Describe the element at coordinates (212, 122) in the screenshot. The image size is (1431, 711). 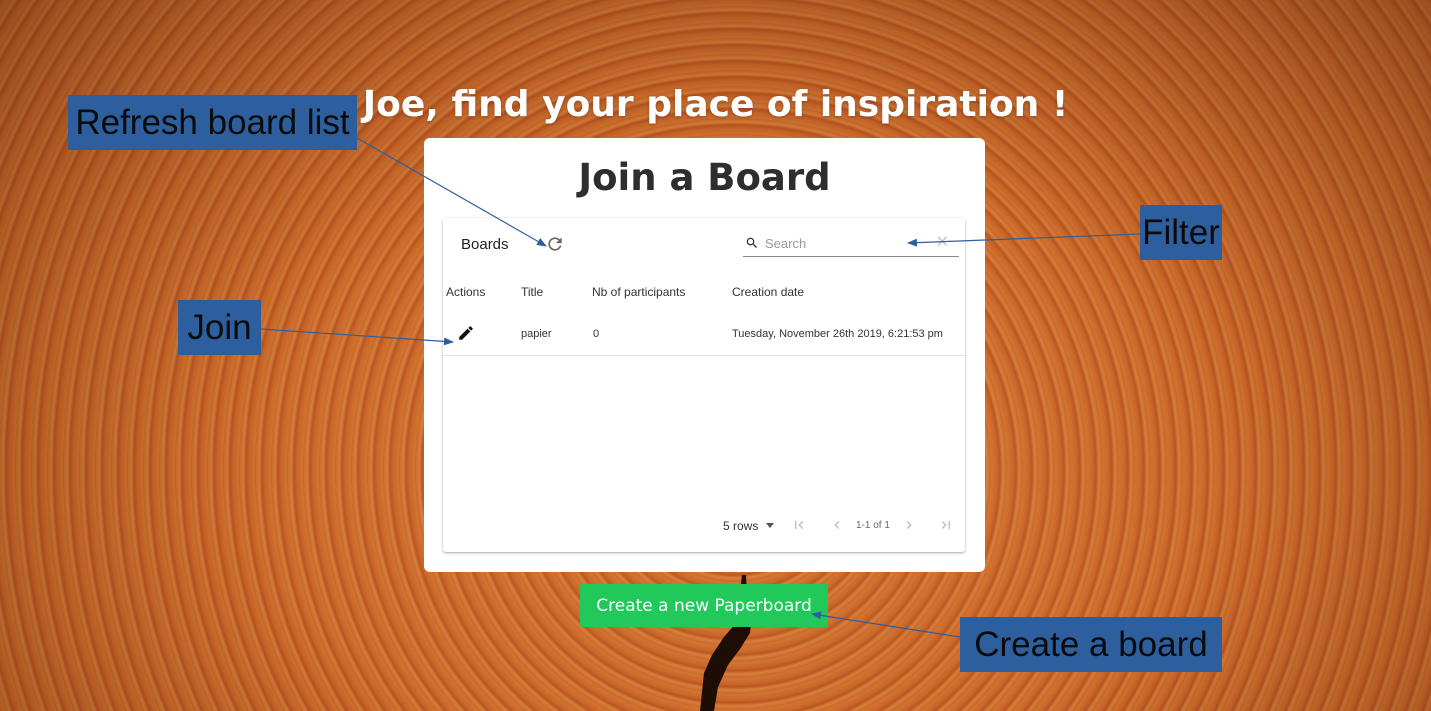
I see `annotation-refresh: Refresh board list` at that location.